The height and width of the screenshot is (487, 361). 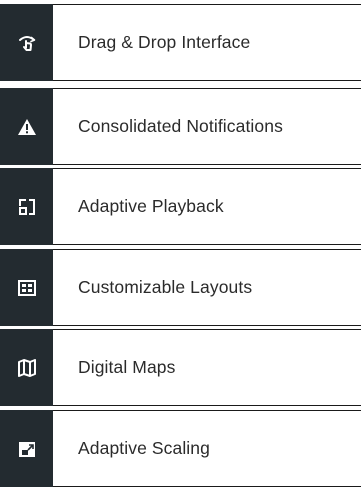 I want to click on feature-label-cell: Consolidated Notifications, so click(x=207, y=126).